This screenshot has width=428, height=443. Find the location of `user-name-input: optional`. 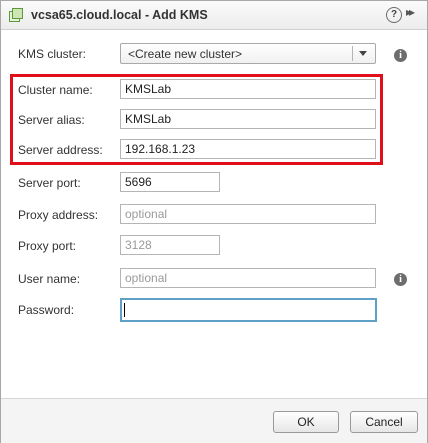

user-name-input: optional is located at coordinates (248, 278).